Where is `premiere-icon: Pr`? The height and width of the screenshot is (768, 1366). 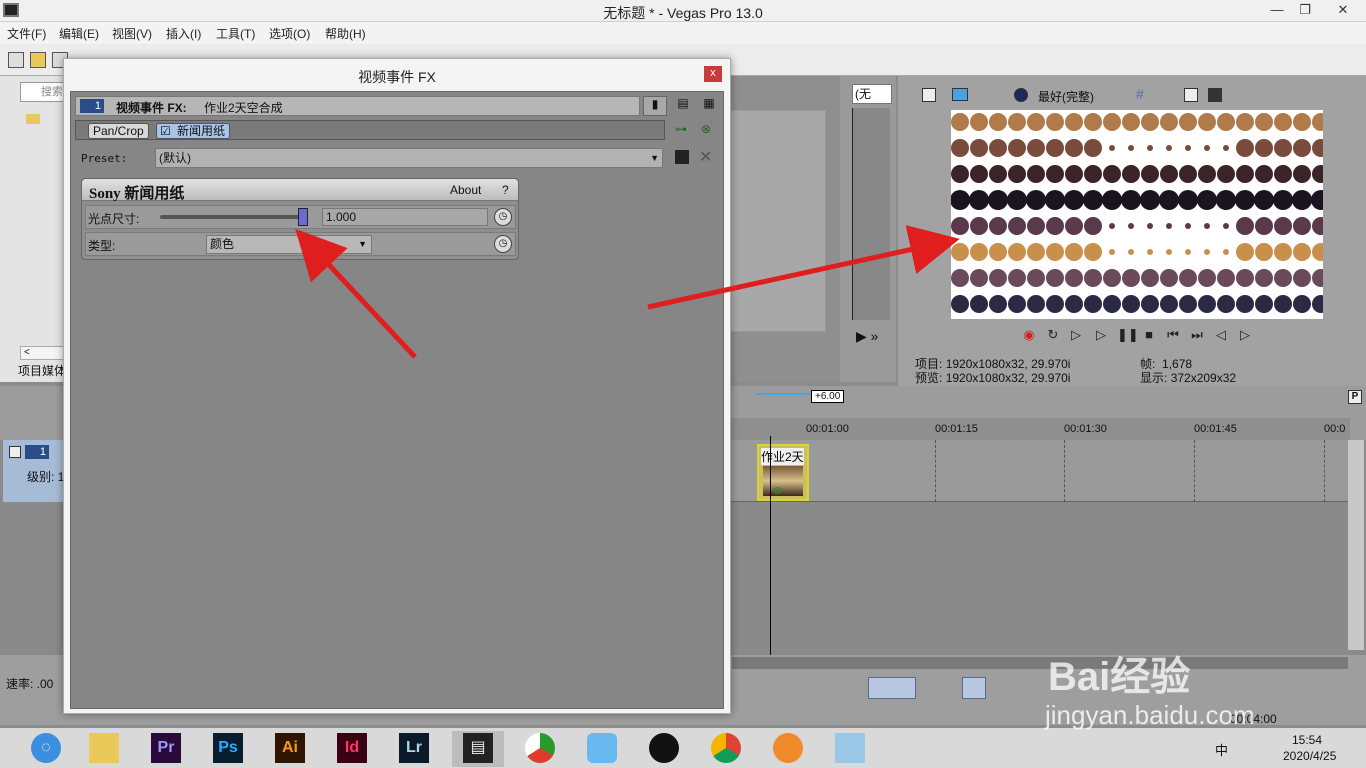 premiere-icon: Pr is located at coordinates (166, 749).